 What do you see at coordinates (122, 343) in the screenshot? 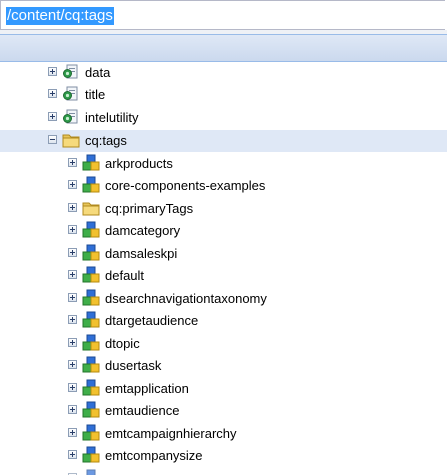
I see `tree-node-label: dtopic` at bounding box center [122, 343].